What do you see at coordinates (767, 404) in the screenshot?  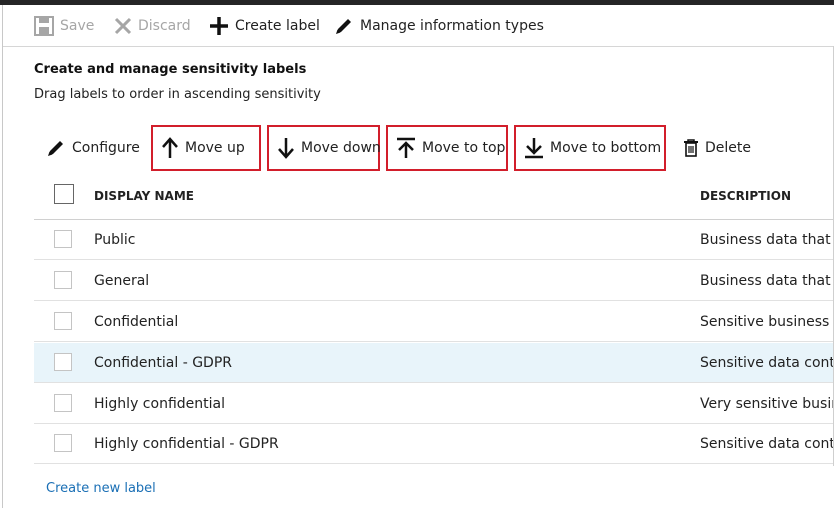 I see `row-description: Very sensitive busine` at bounding box center [767, 404].